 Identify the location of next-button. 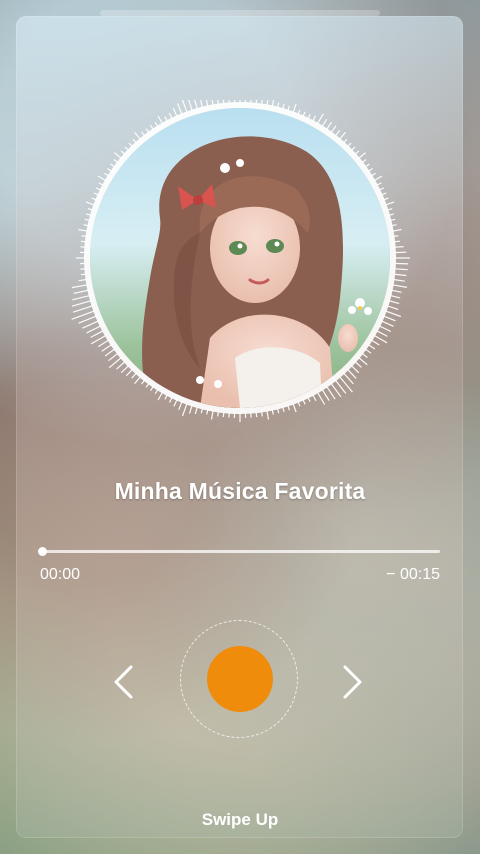
(352, 682).